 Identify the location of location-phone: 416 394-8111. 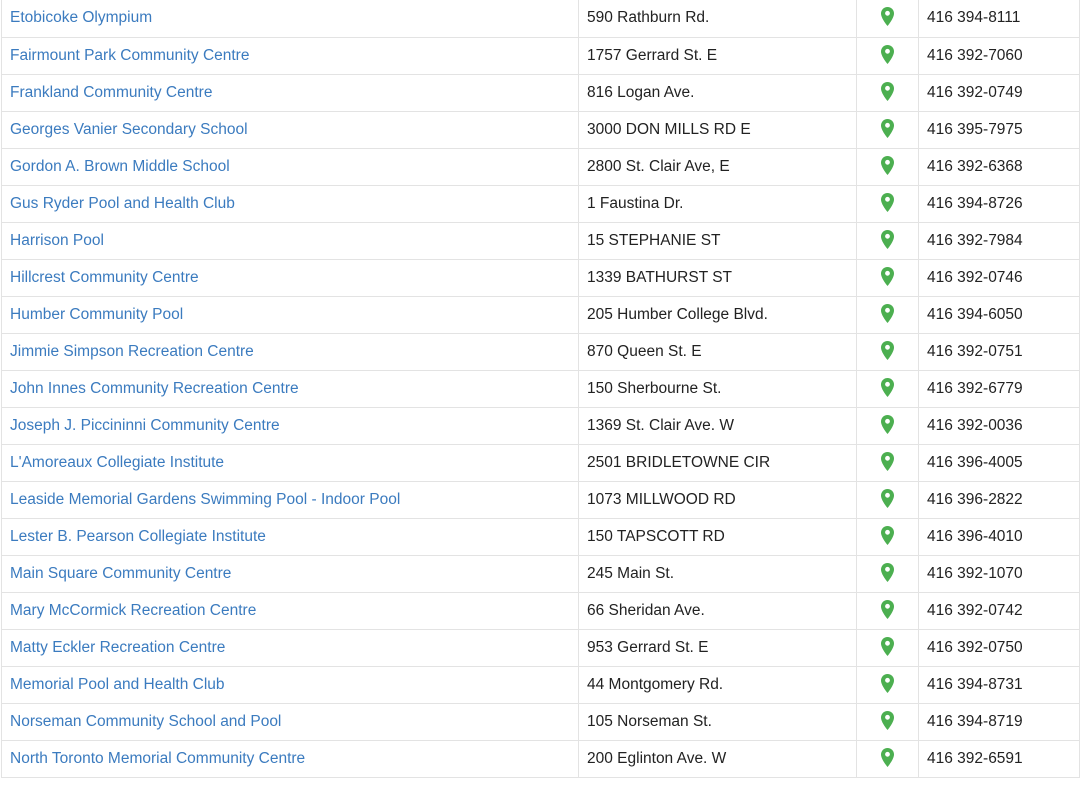
(999, 19).